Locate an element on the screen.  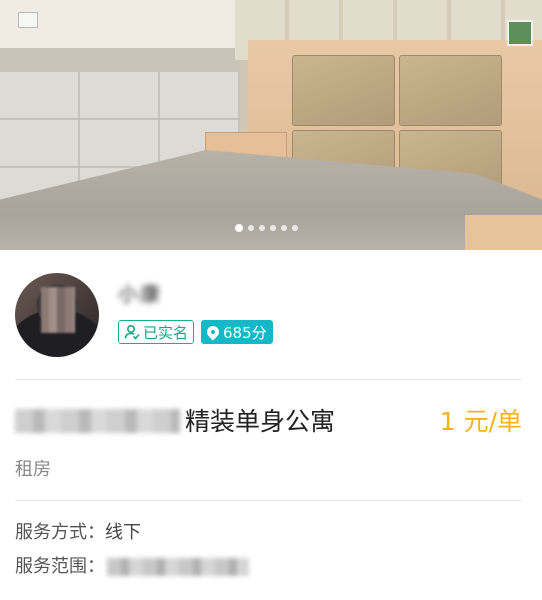
credit-score-badge: 685分 is located at coordinates (237, 332).